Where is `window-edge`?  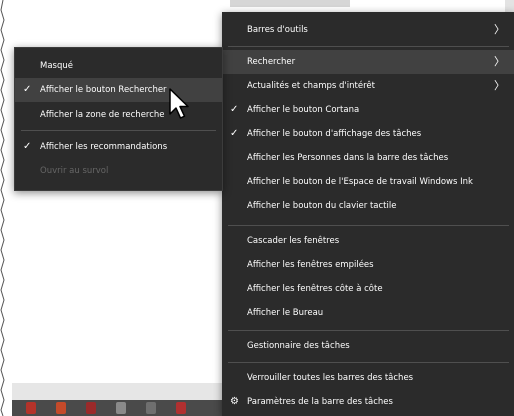
window-edge is located at coordinates (290, 3).